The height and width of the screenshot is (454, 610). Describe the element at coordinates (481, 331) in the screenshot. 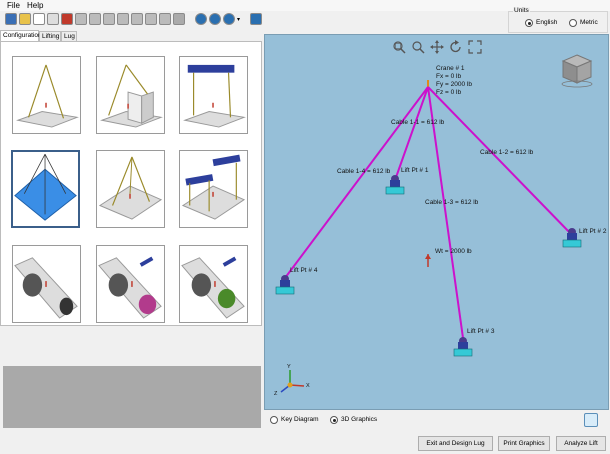

I see `lift-pt-3-label: Lift Pt # 3` at that location.